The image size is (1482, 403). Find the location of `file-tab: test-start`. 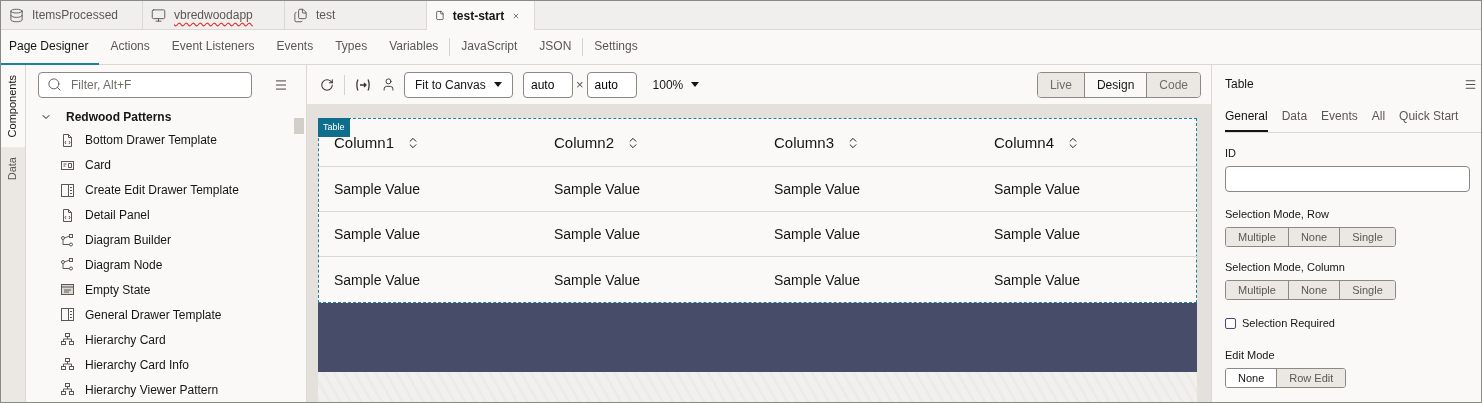

file-tab: test-start is located at coordinates (481, 15).